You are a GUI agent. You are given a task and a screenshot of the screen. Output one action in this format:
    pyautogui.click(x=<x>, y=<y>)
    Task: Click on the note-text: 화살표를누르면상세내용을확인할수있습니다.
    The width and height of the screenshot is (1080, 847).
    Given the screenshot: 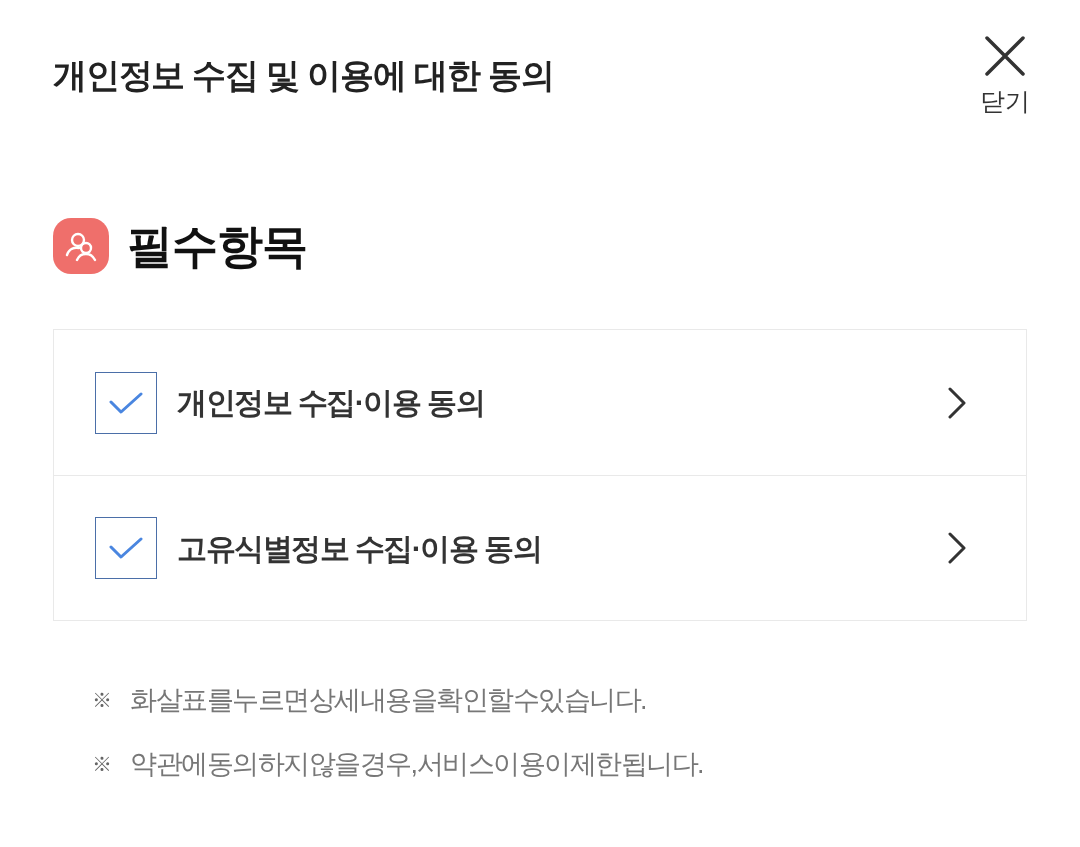 What is the action you would take?
    pyautogui.click(x=388, y=700)
    